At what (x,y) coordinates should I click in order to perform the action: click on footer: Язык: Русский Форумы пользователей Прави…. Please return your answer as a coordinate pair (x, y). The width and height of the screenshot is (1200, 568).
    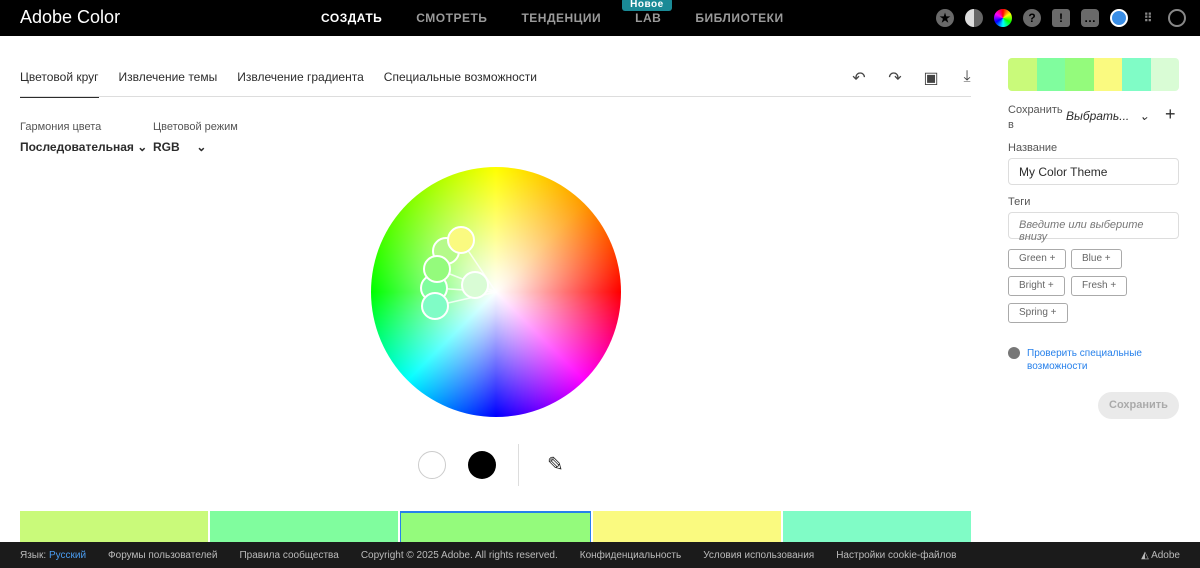
    Looking at the image, I should click on (600, 555).